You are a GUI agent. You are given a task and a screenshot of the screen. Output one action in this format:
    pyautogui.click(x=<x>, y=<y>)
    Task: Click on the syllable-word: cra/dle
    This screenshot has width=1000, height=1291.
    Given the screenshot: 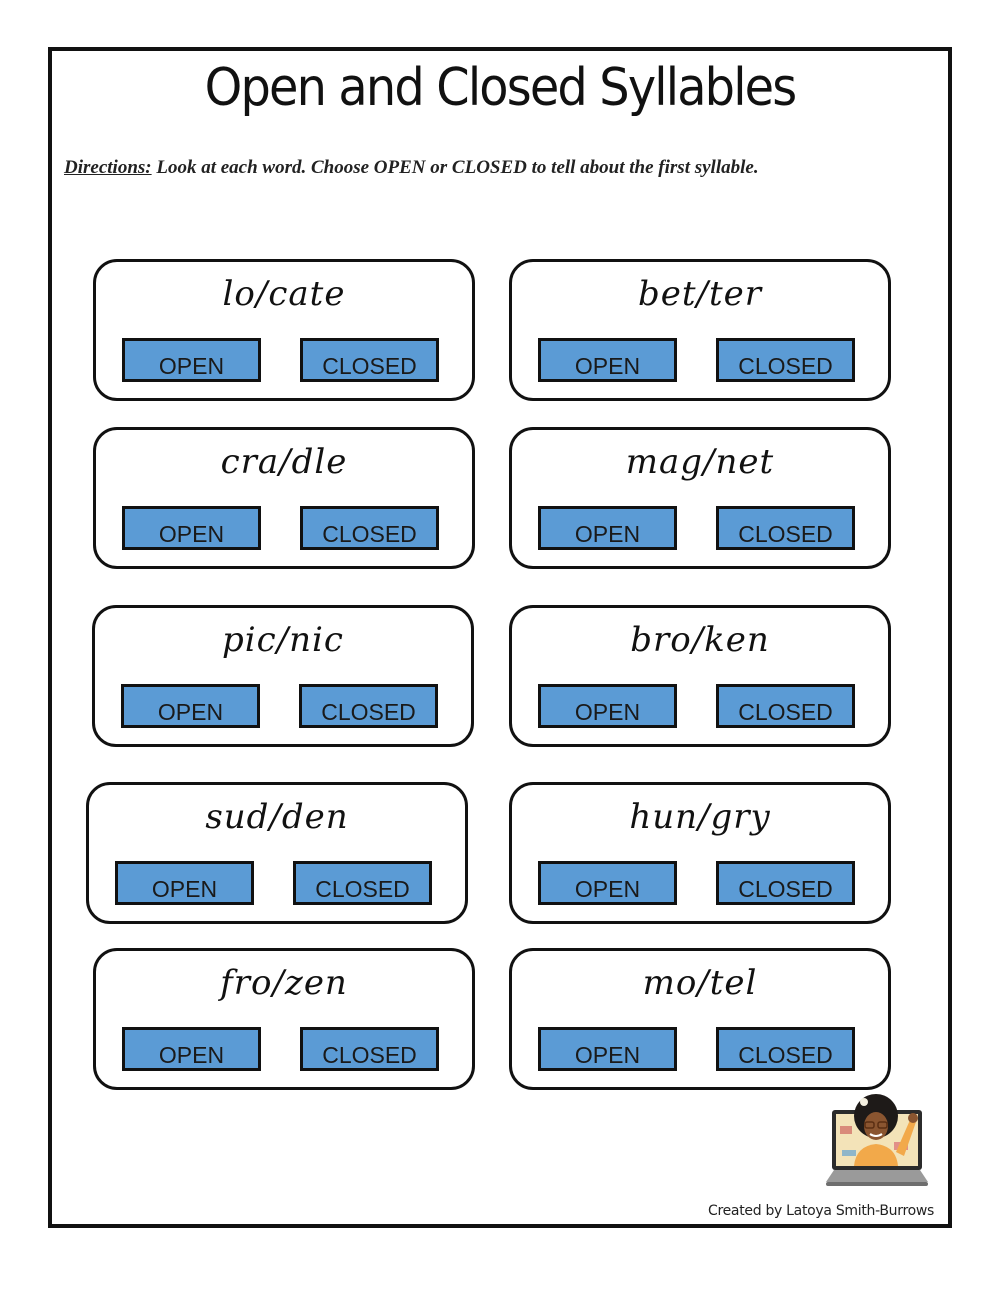 What is the action you would take?
    pyautogui.click(x=284, y=462)
    